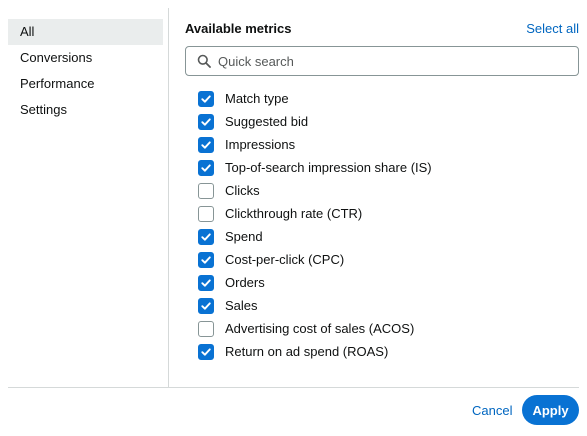 The height and width of the screenshot is (436, 587). Describe the element at coordinates (320, 328) in the screenshot. I see `metric-label: Advertising cost of sales (ACOS)` at that location.